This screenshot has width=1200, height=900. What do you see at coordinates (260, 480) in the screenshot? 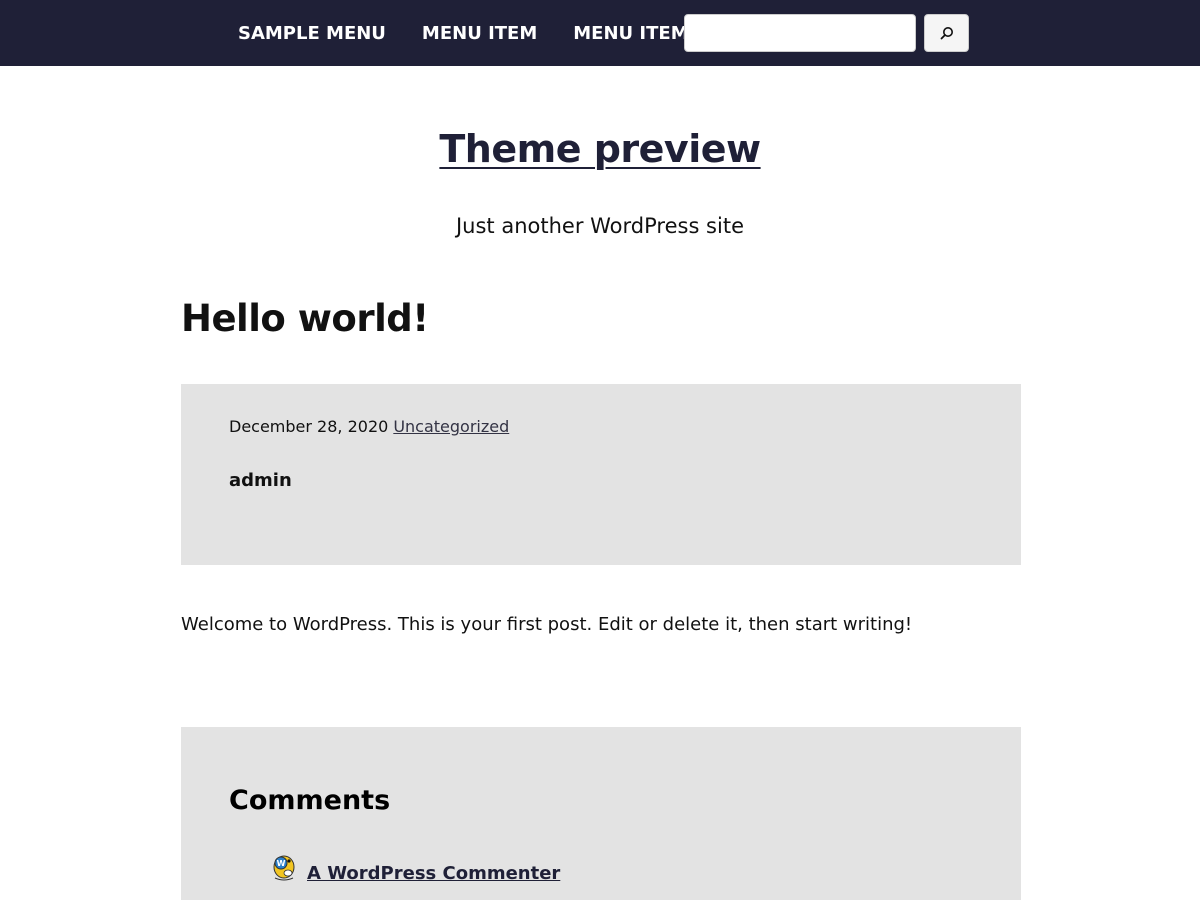
I see `post-author: admin` at bounding box center [260, 480].